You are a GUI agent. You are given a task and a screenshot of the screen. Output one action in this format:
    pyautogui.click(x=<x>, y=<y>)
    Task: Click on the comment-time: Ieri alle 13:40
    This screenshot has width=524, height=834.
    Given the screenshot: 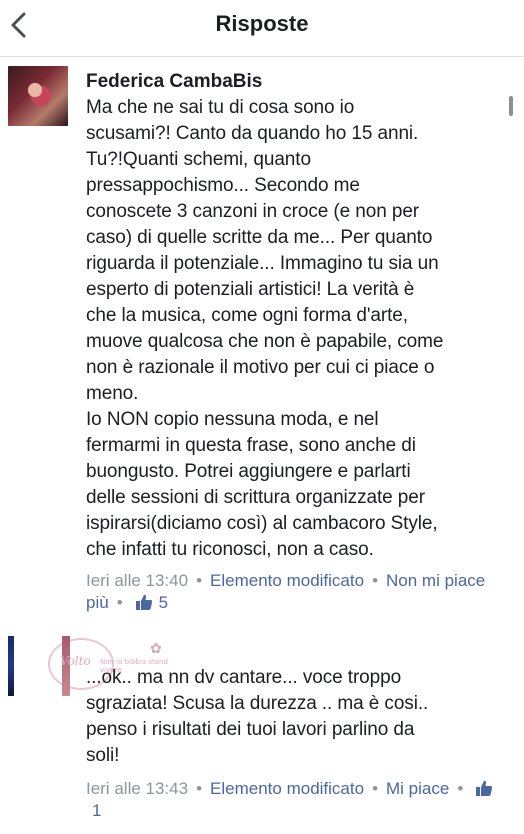 What is the action you would take?
    pyautogui.click(x=137, y=580)
    